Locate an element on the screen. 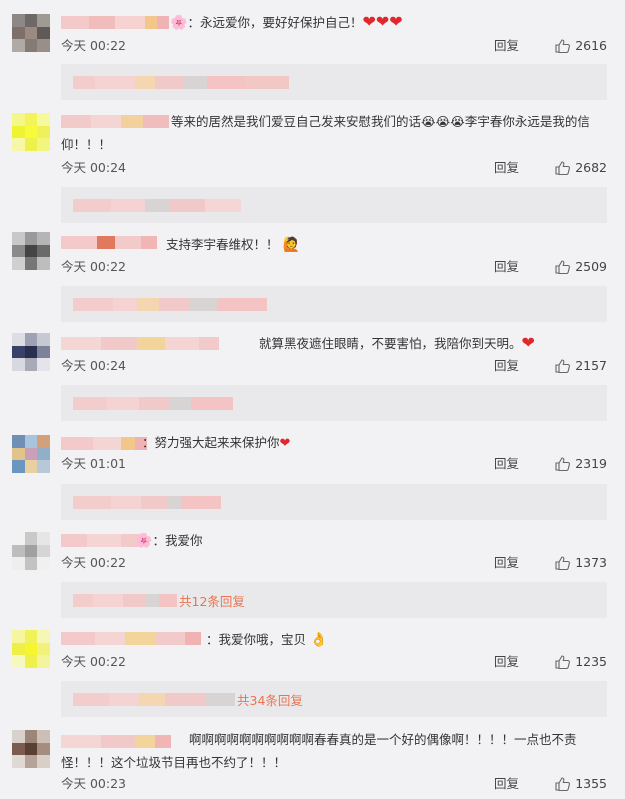  raising-hand-icon: 🙋 is located at coordinates (291, 245).